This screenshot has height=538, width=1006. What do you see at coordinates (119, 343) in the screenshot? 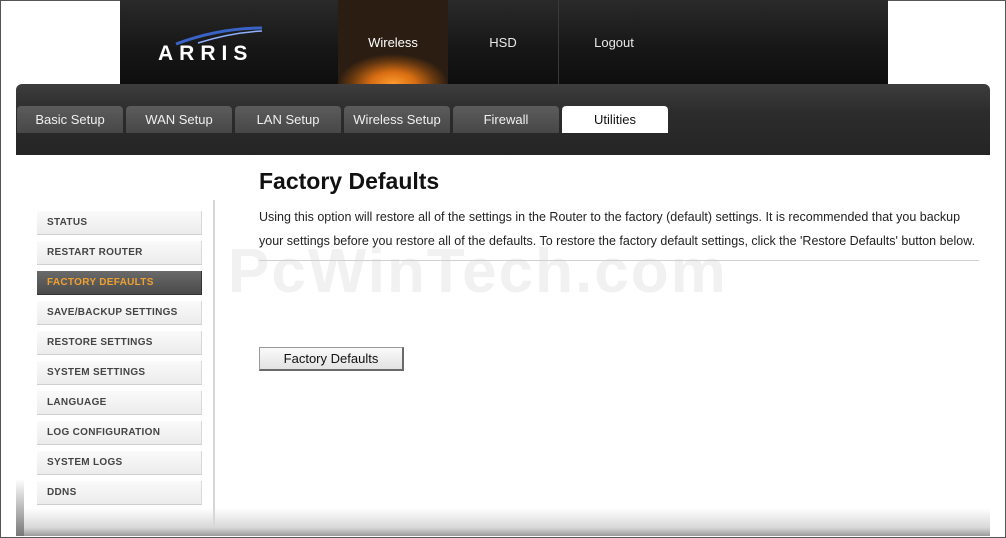
I see `sidebar-item-restore-settings: RESTORE SETTINGS` at bounding box center [119, 343].